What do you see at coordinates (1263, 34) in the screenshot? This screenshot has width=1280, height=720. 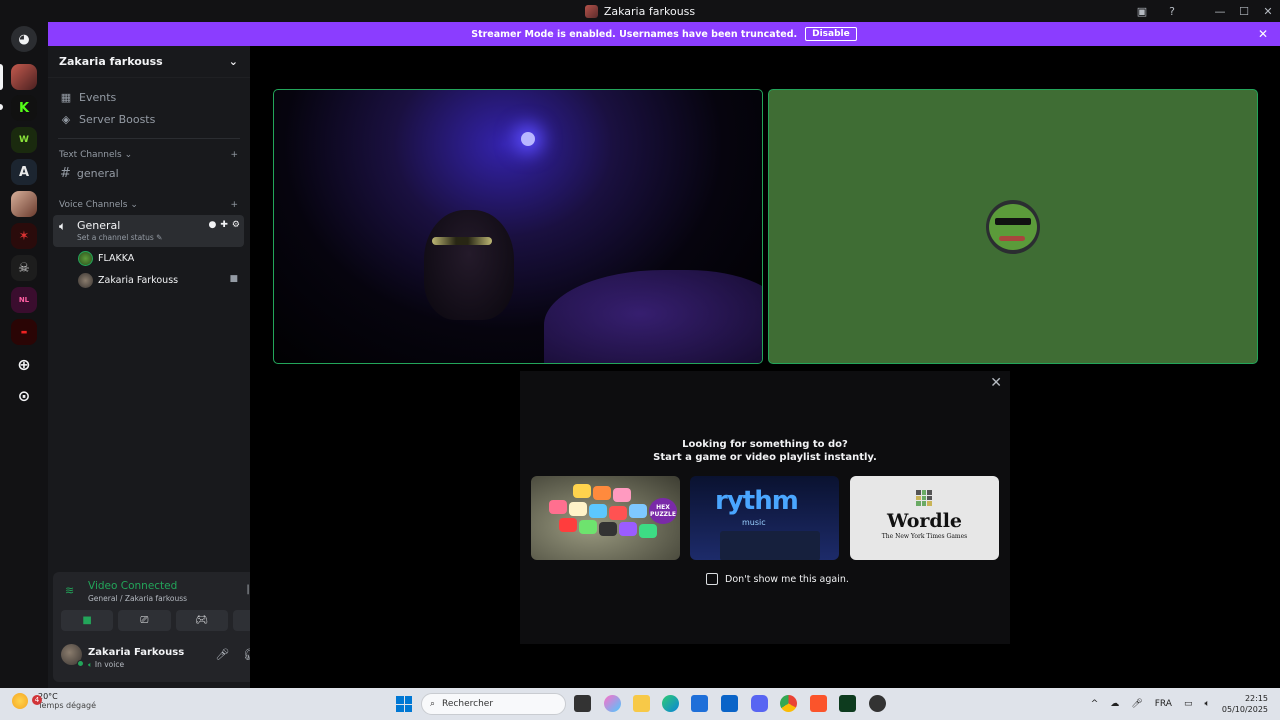 I see `close-banner-icon: ✕` at bounding box center [1263, 34].